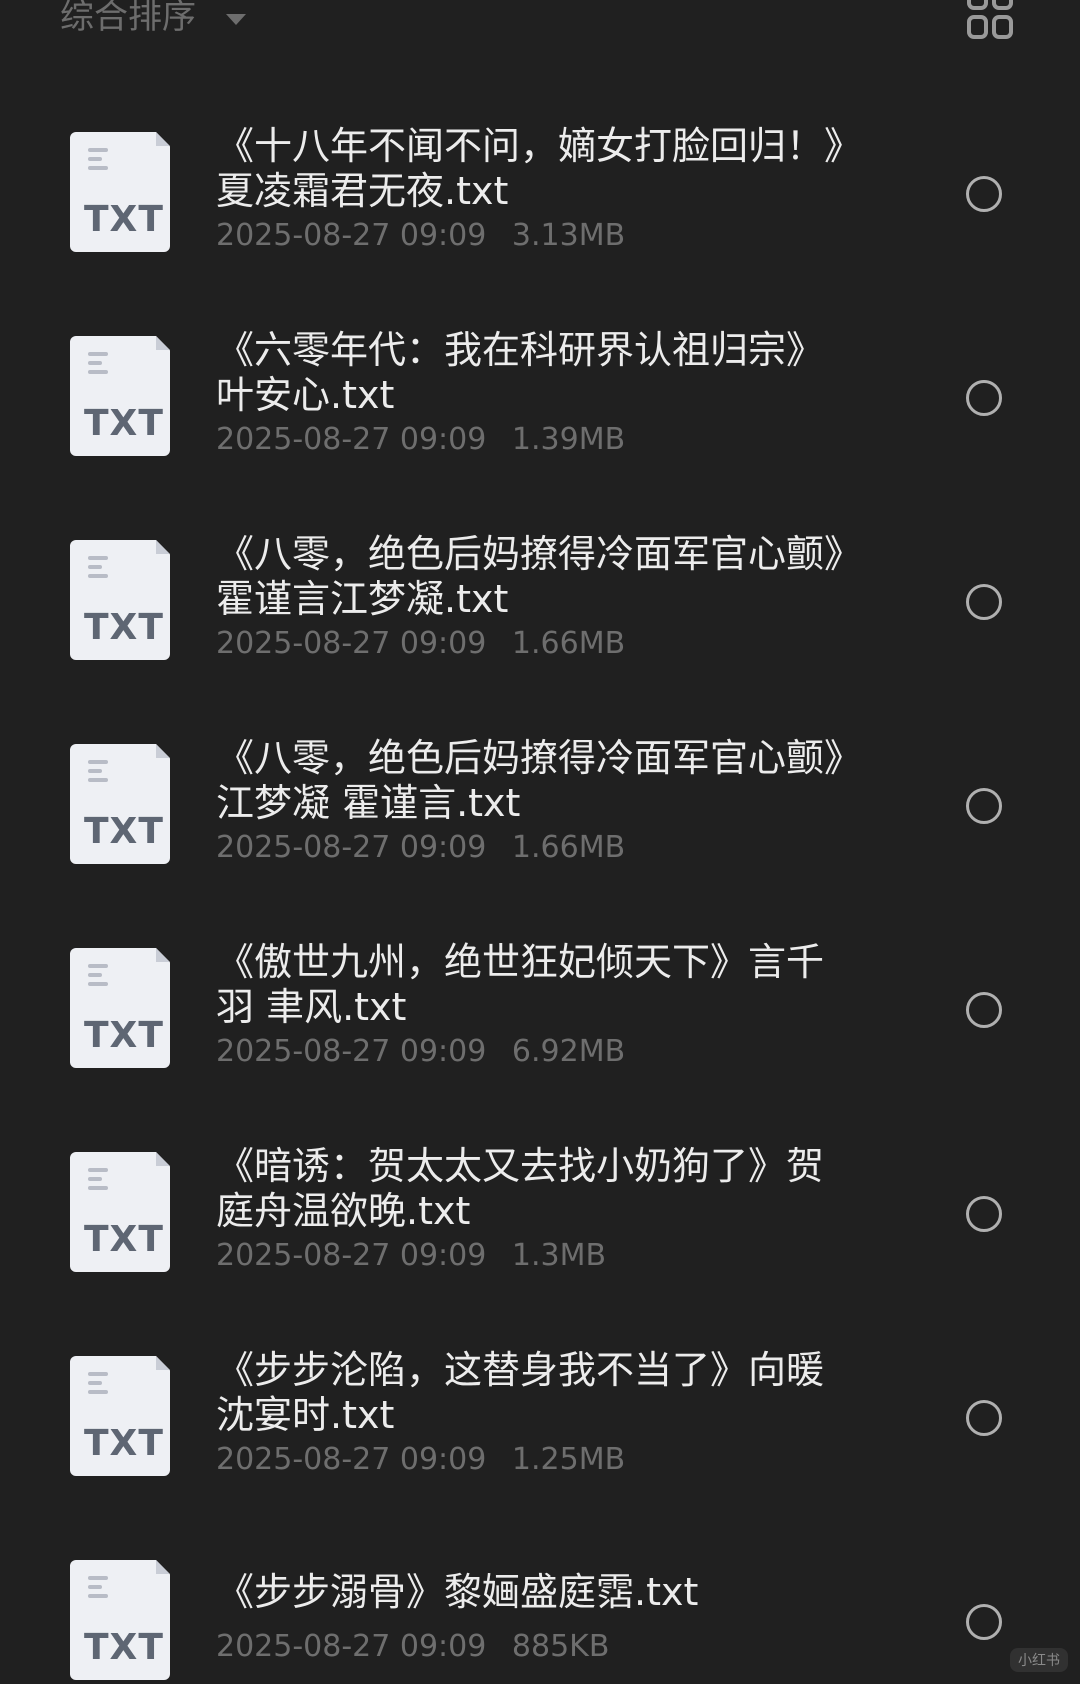  I want to click on file-name: 《暗诱：贺太太又去找小奶狗了》贺庭舟温欲晚.txt, so click(520, 1188).